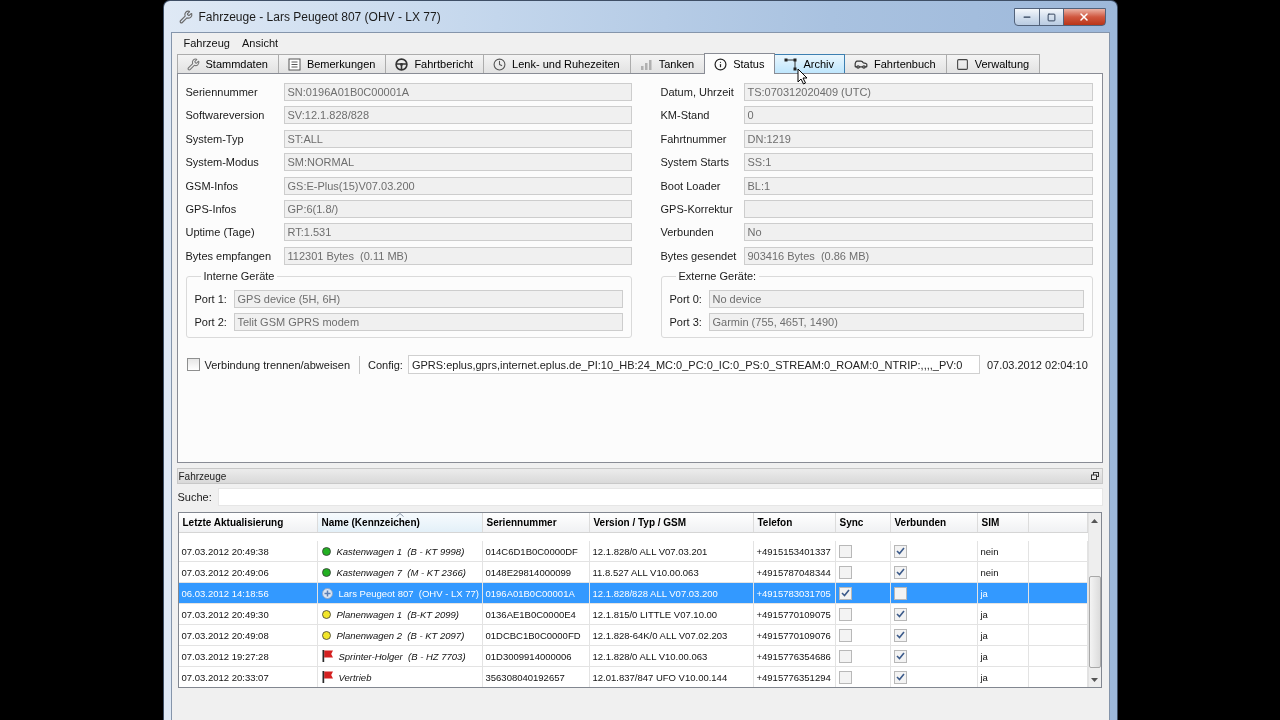 The image size is (1280, 720). I want to click on scrollbar-thumb, so click(1094, 622).